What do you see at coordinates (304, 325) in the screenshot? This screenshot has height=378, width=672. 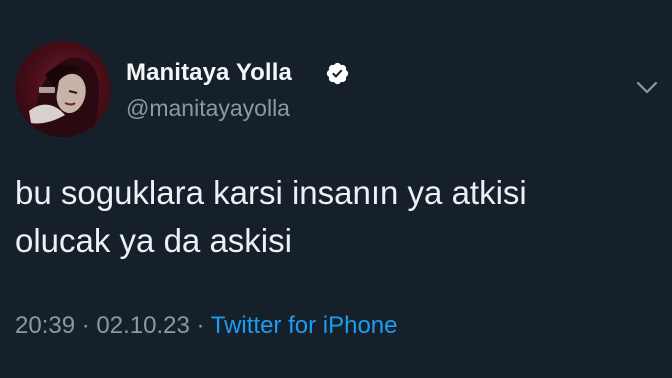 I see `tweet-source-link: Twitter for iPhone` at bounding box center [304, 325].